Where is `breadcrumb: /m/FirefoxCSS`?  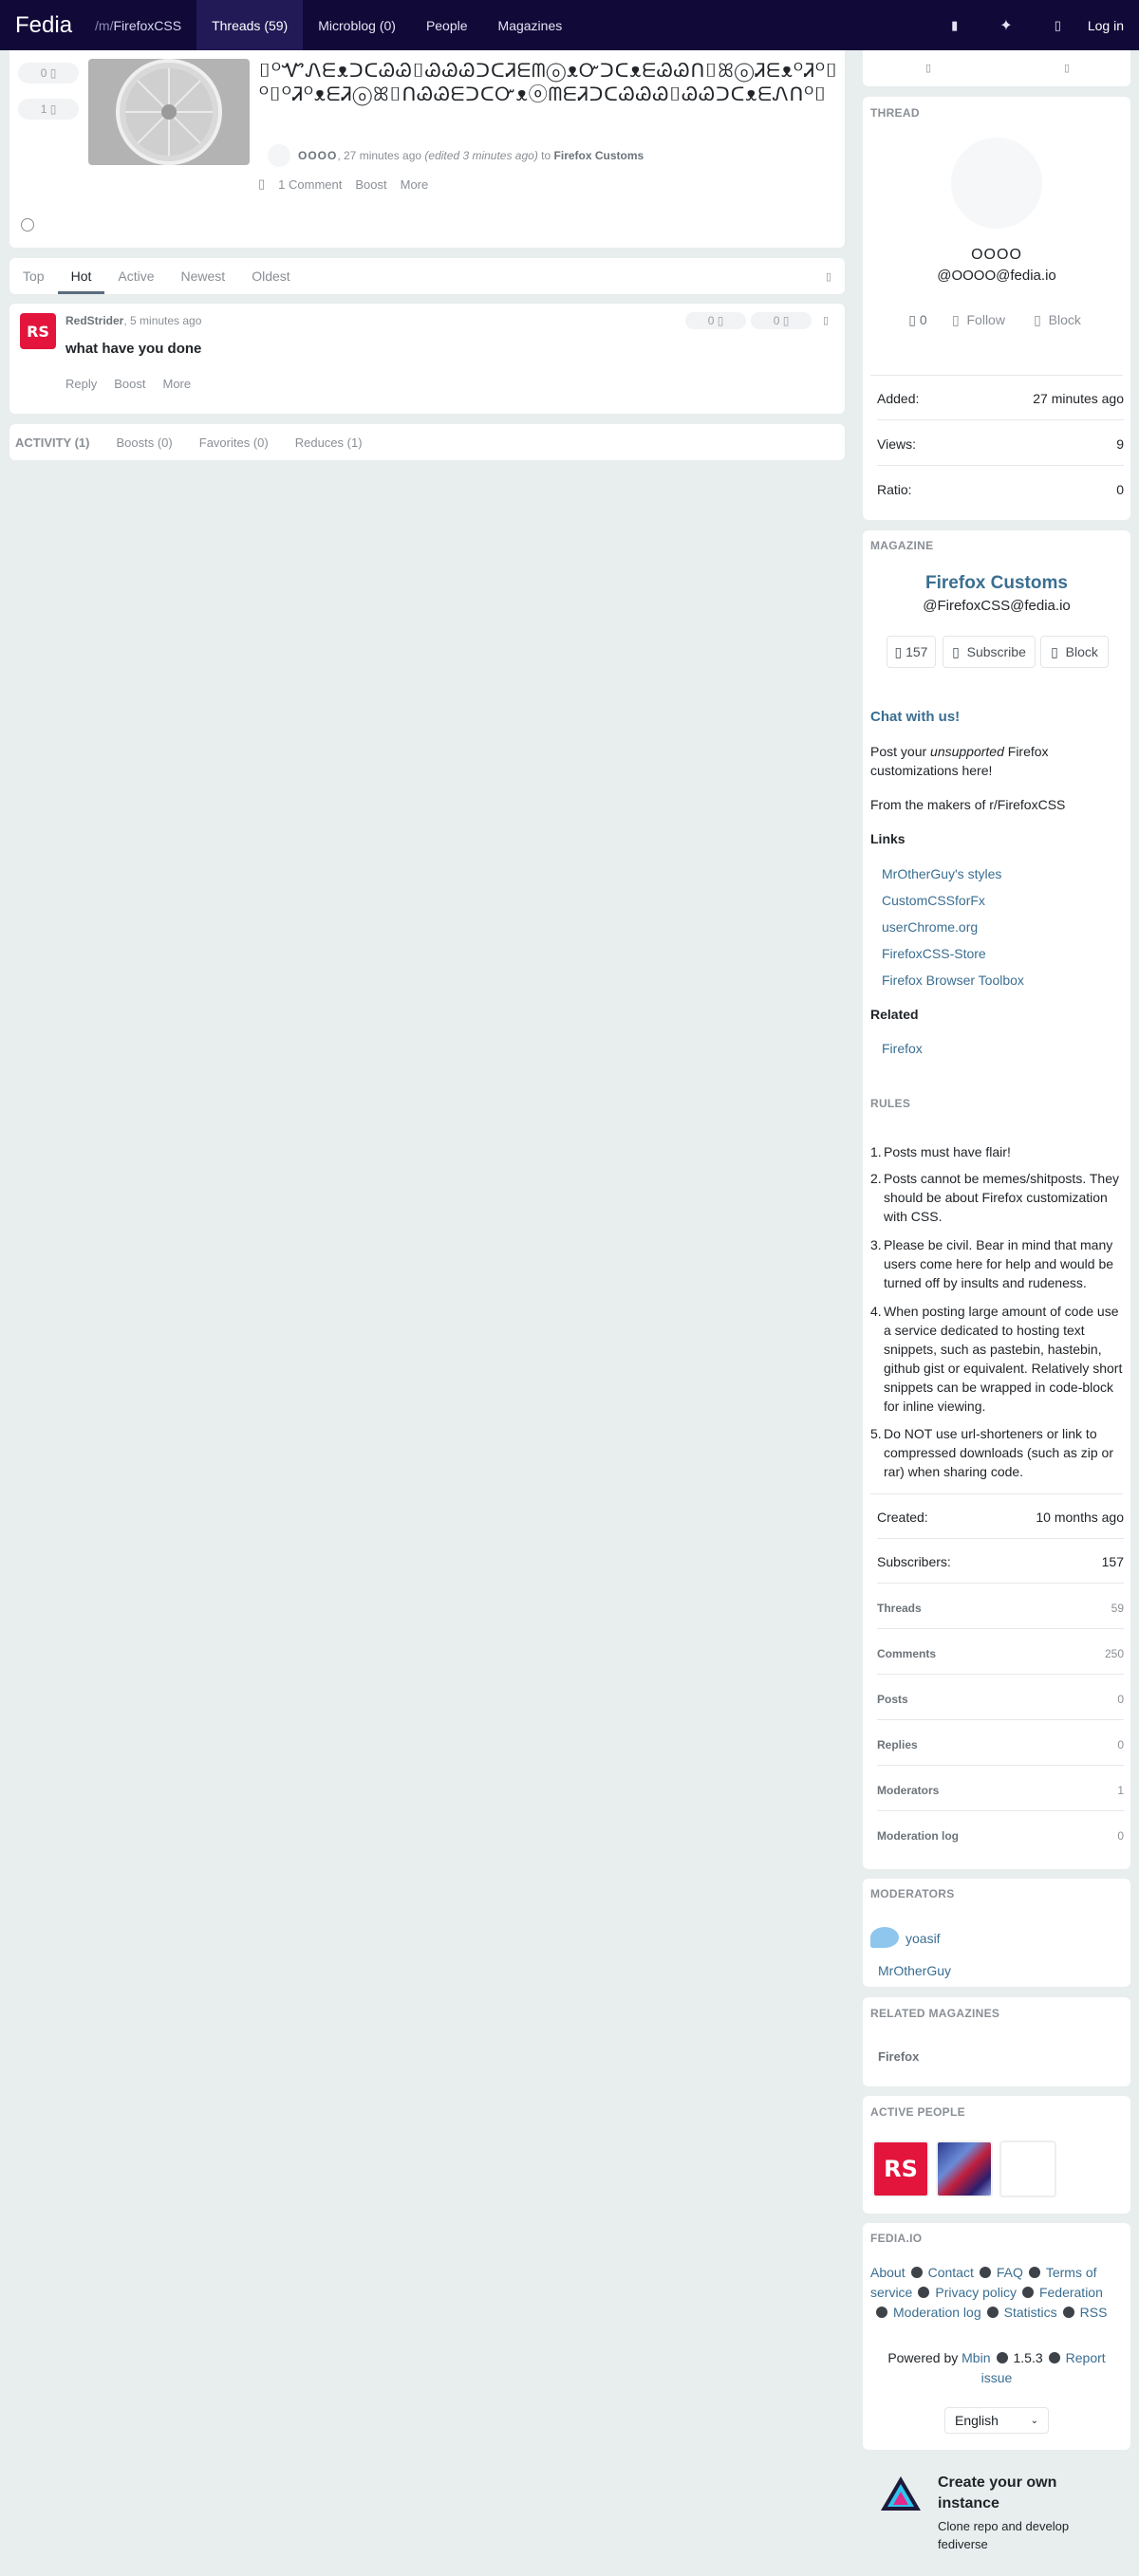
breadcrumb: /m/FirefoxCSS is located at coordinates (141, 25).